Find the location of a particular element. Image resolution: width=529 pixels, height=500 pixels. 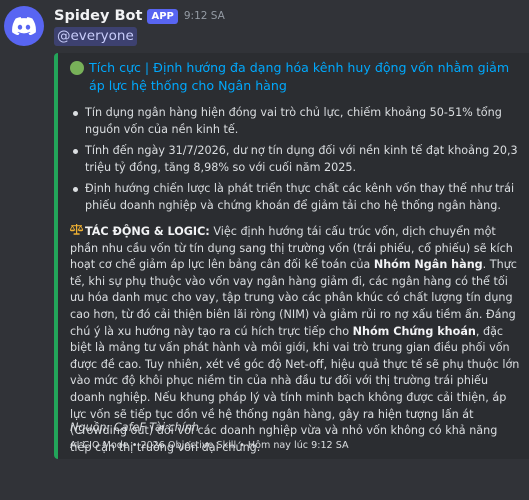

embed-source: Nguồn: CafeF Tài chính is located at coordinates (135, 427).